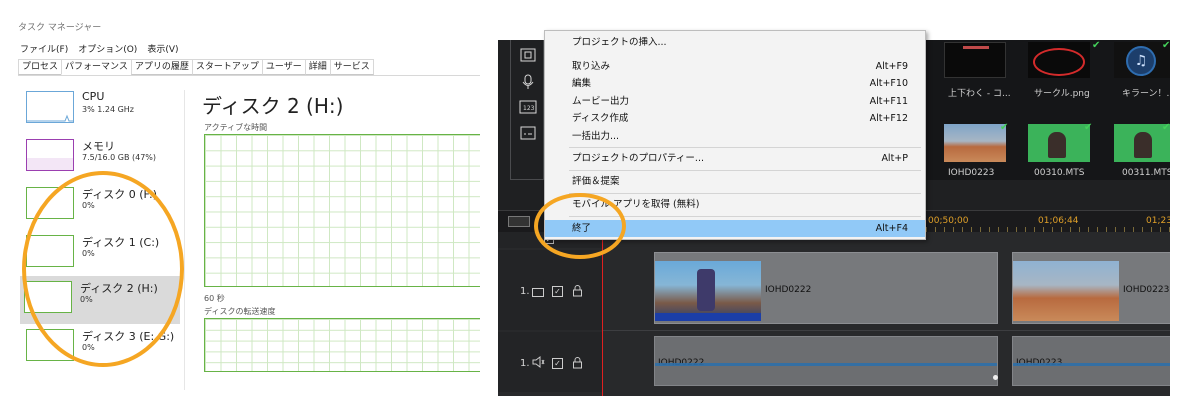 The image size is (1200, 416). What do you see at coordinates (342, 345) in the screenshot?
I see `transfer-rate-graph` at bounding box center [342, 345].